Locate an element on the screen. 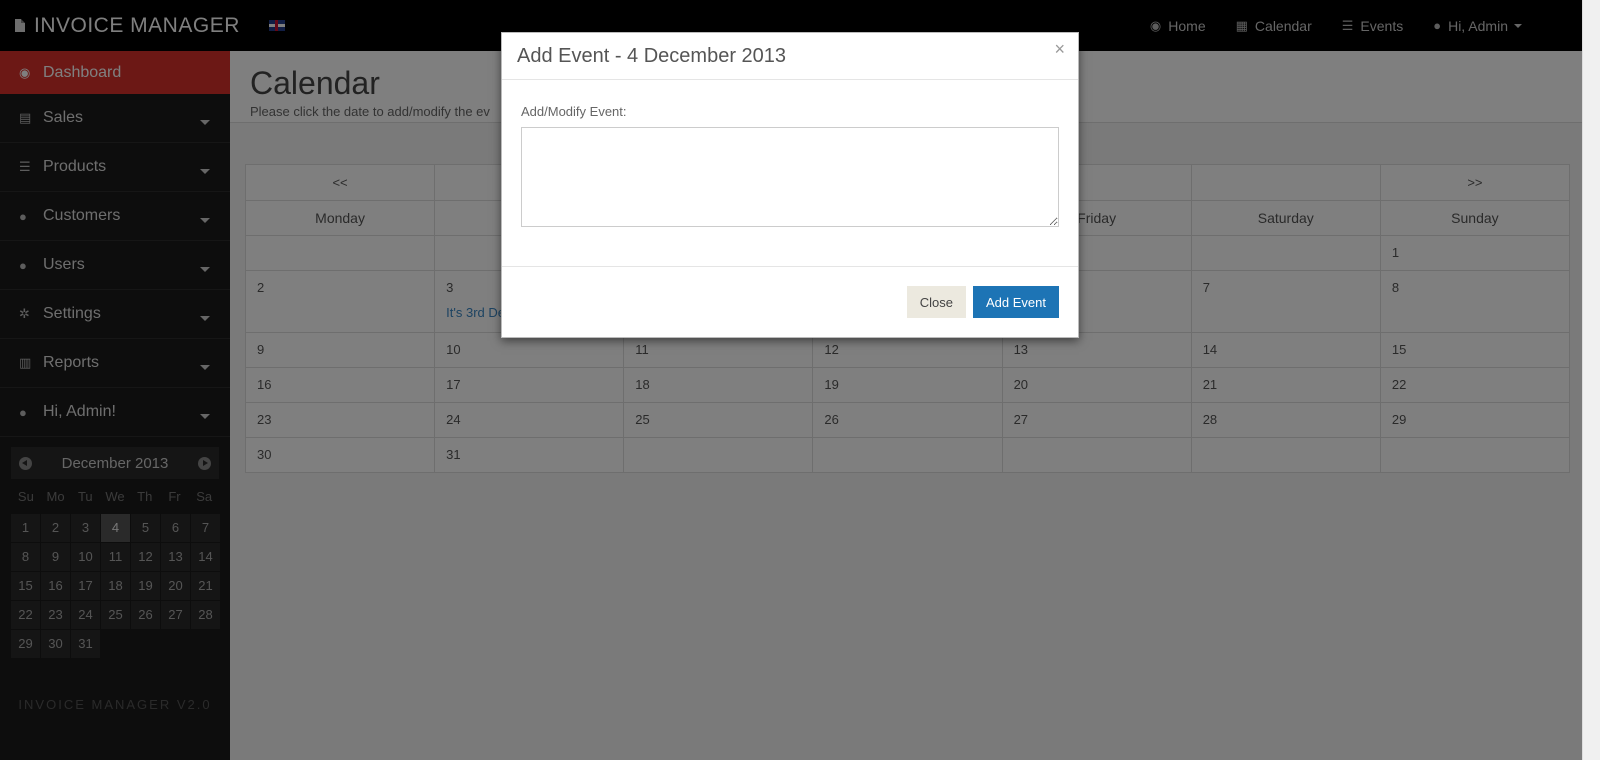 The width and height of the screenshot is (1600, 760). add-event-button: Add Event is located at coordinates (1016, 302).